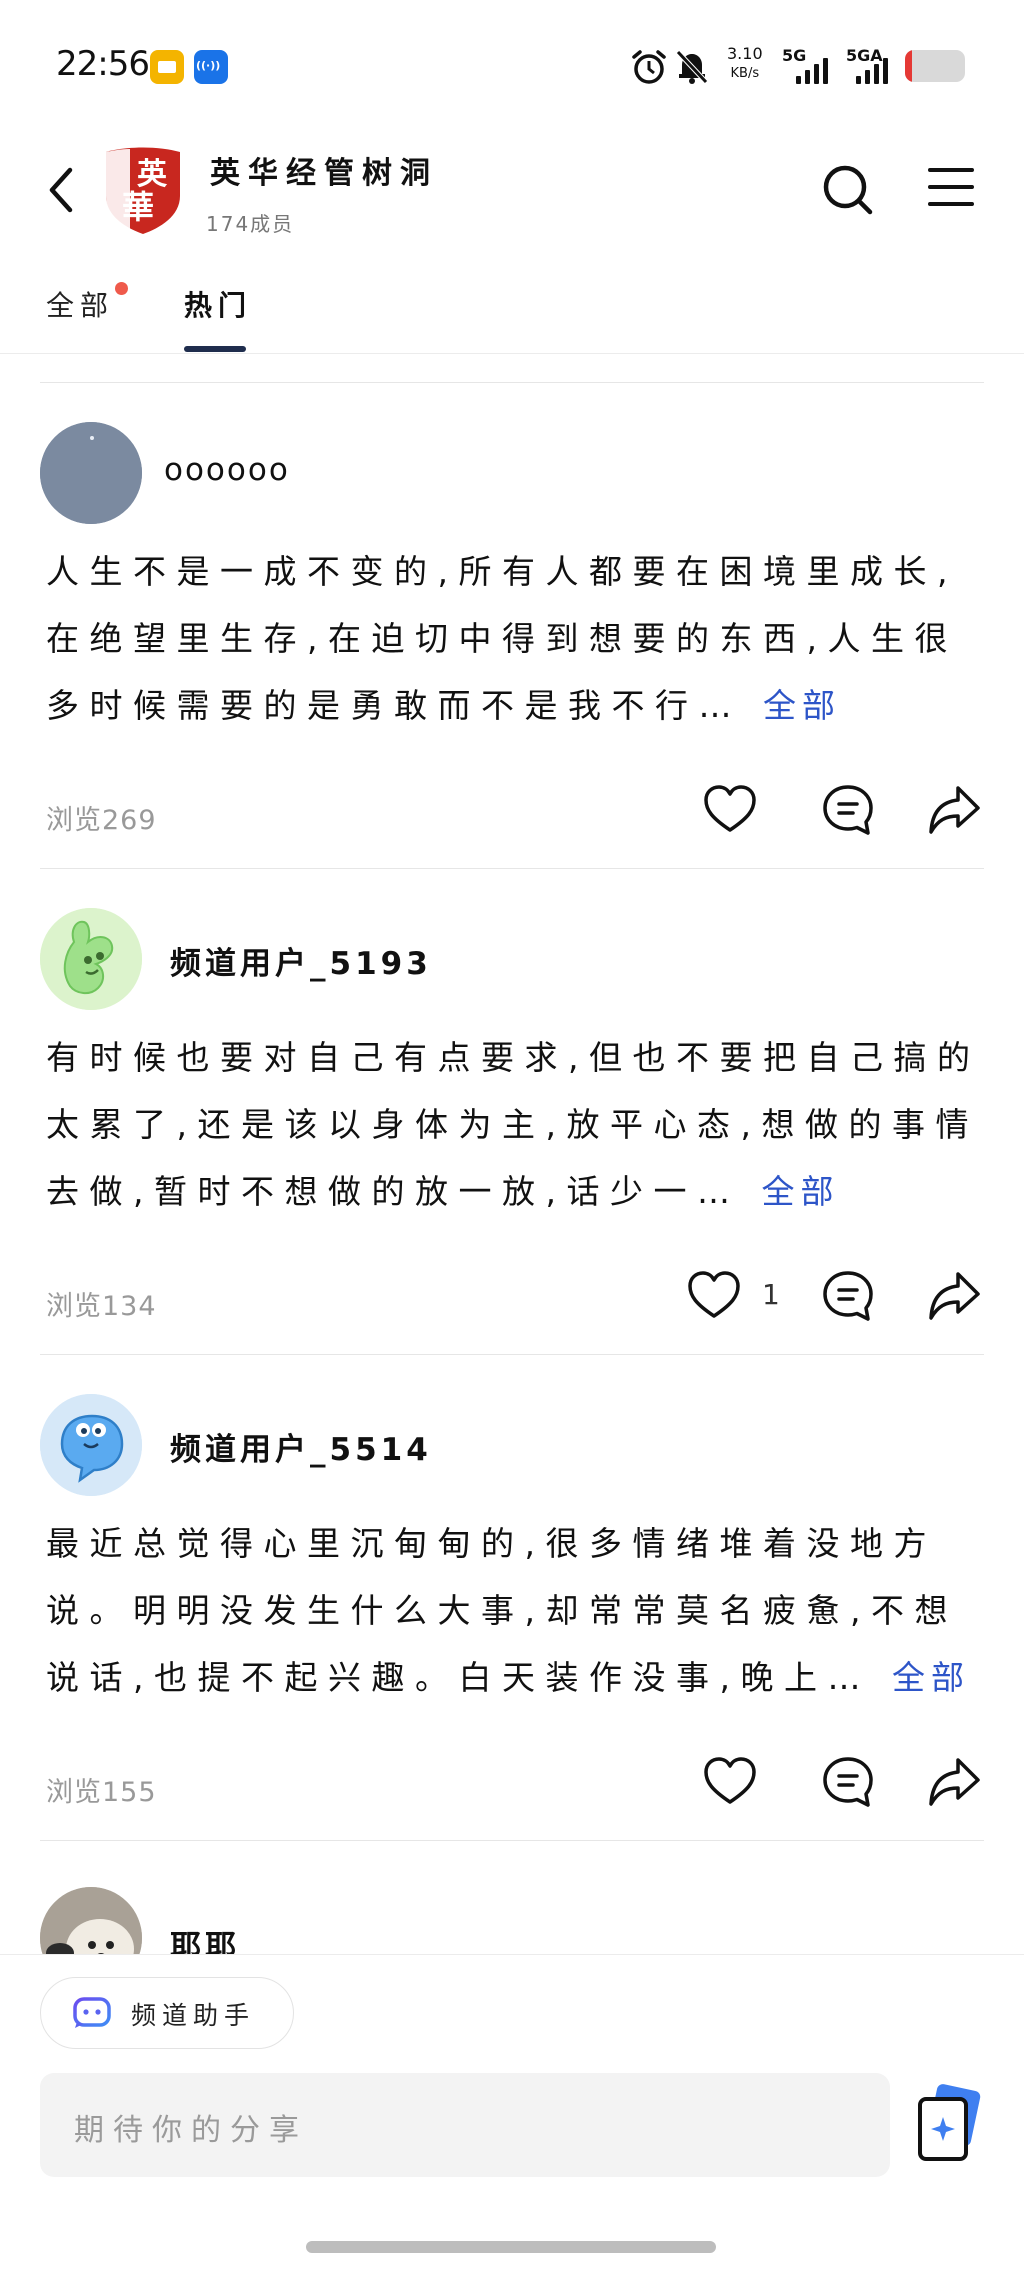 This screenshot has width=1024, height=2275. Describe the element at coordinates (816, 70) in the screenshot. I see `signal-1-bars-icon` at that location.